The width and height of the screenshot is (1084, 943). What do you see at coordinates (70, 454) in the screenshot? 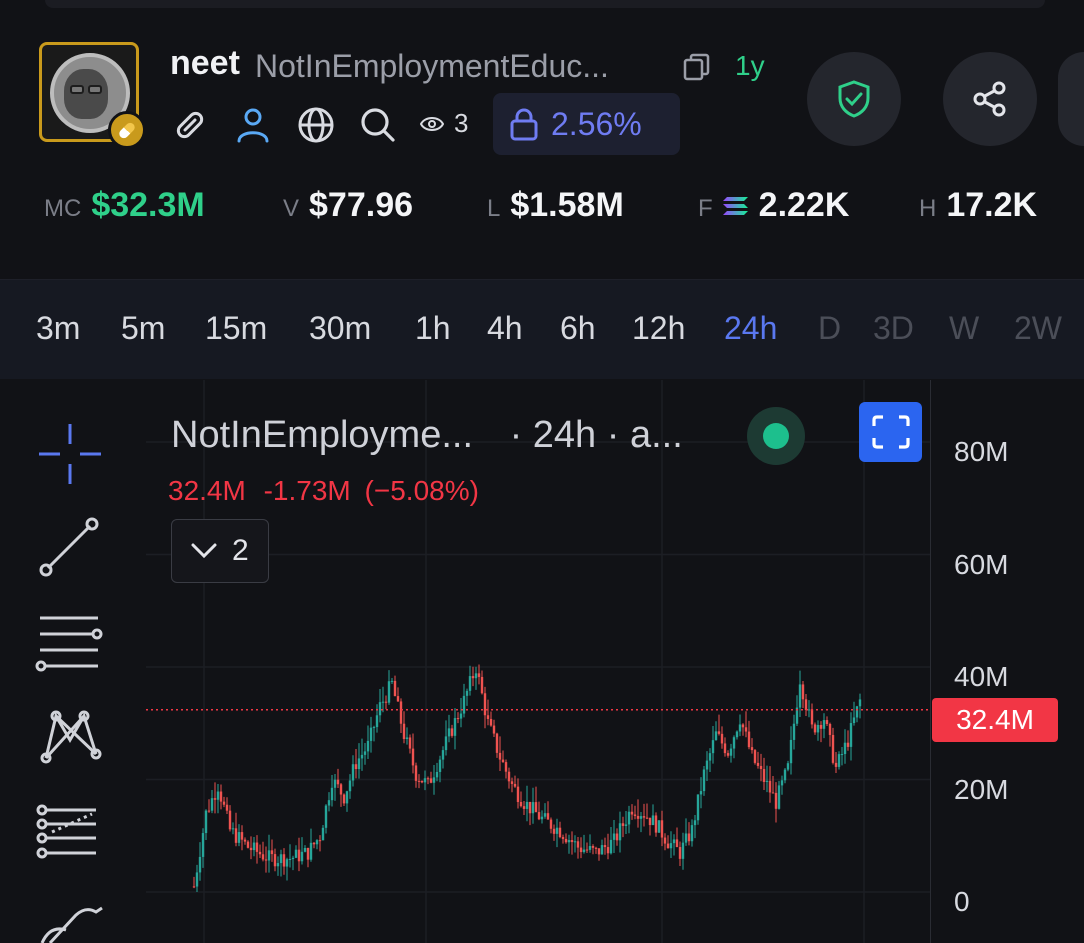
I see `crosshair-icon` at bounding box center [70, 454].